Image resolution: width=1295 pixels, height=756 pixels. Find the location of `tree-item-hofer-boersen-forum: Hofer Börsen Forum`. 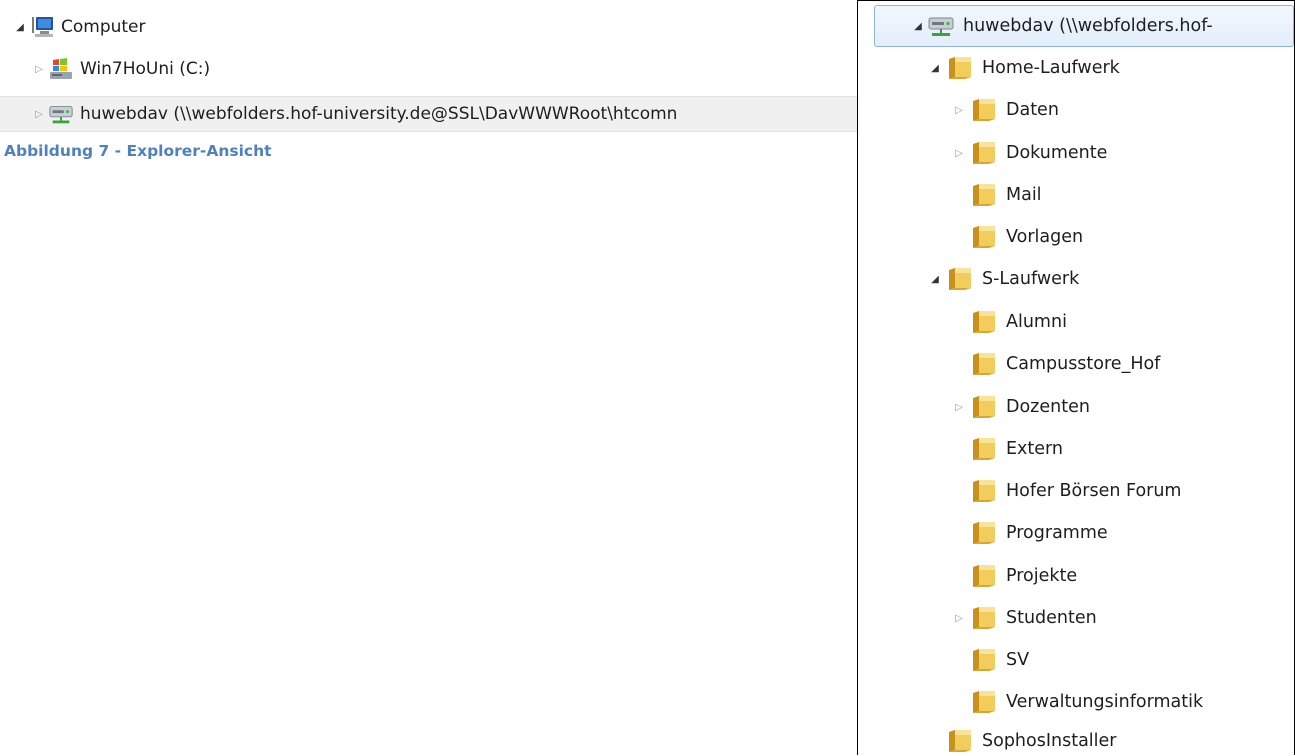

tree-item-hofer-boersen-forum: Hofer Börsen Forum is located at coordinates (1076, 491).